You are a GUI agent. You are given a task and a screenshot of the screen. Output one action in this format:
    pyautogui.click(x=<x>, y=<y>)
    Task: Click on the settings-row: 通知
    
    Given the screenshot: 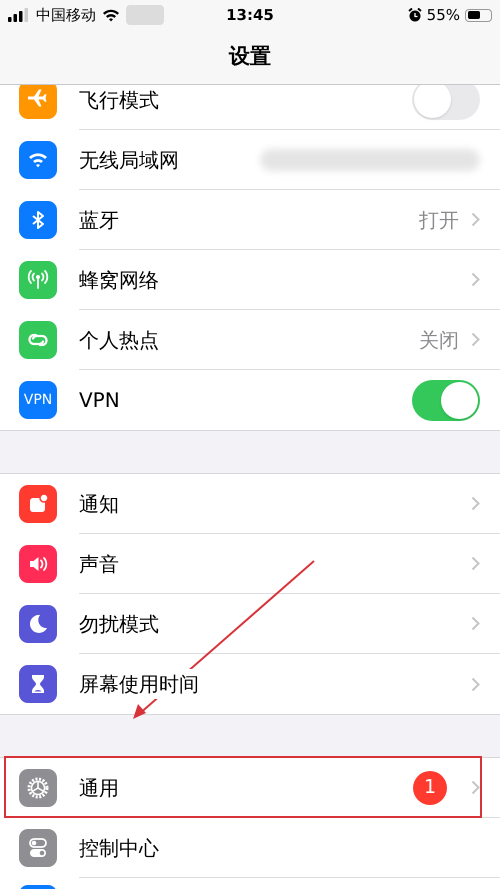 What is the action you would take?
    pyautogui.click(x=250, y=504)
    